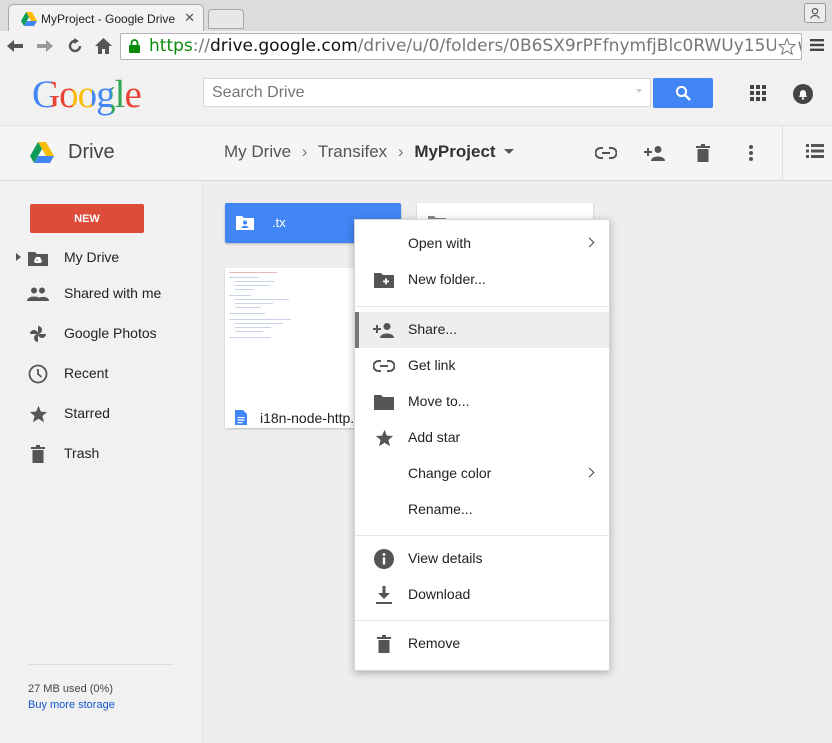 The image size is (832, 743). What do you see at coordinates (384, 595) in the screenshot?
I see `download-icon` at bounding box center [384, 595].